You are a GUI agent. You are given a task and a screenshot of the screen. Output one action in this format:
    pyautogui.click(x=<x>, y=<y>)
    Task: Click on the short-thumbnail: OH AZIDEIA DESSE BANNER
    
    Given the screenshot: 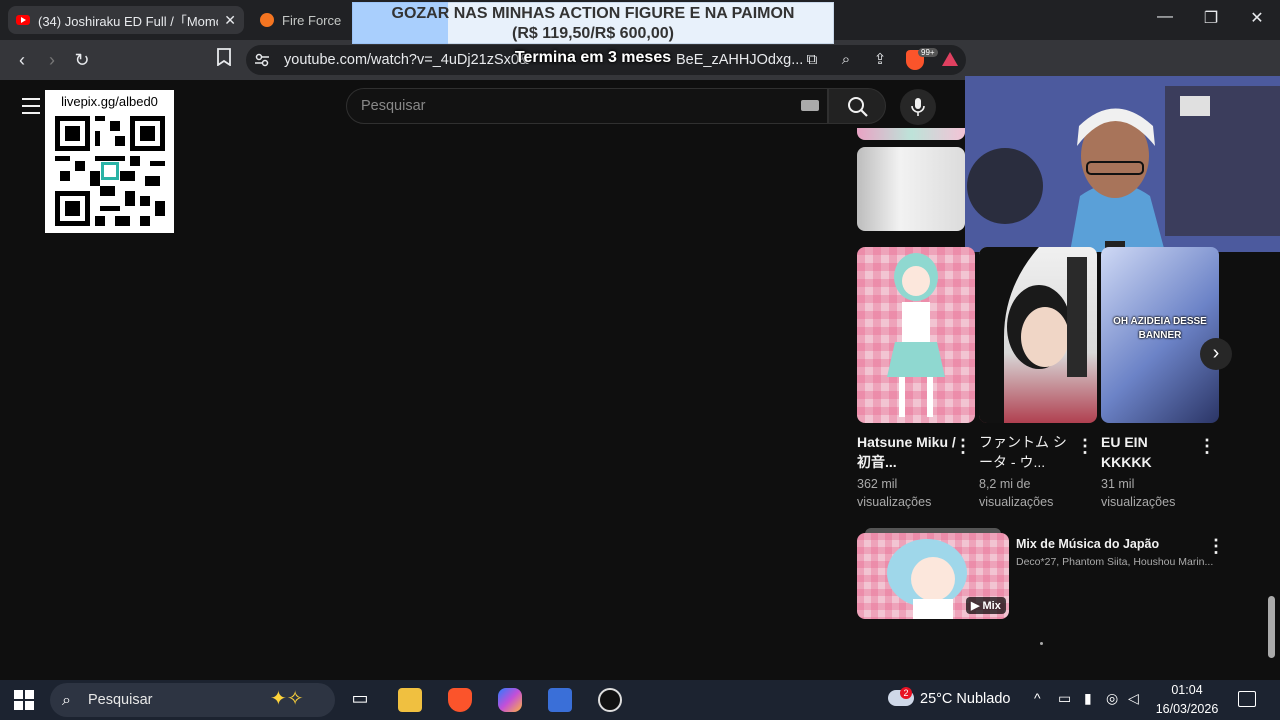 What is the action you would take?
    pyautogui.click(x=1160, y=335)
    